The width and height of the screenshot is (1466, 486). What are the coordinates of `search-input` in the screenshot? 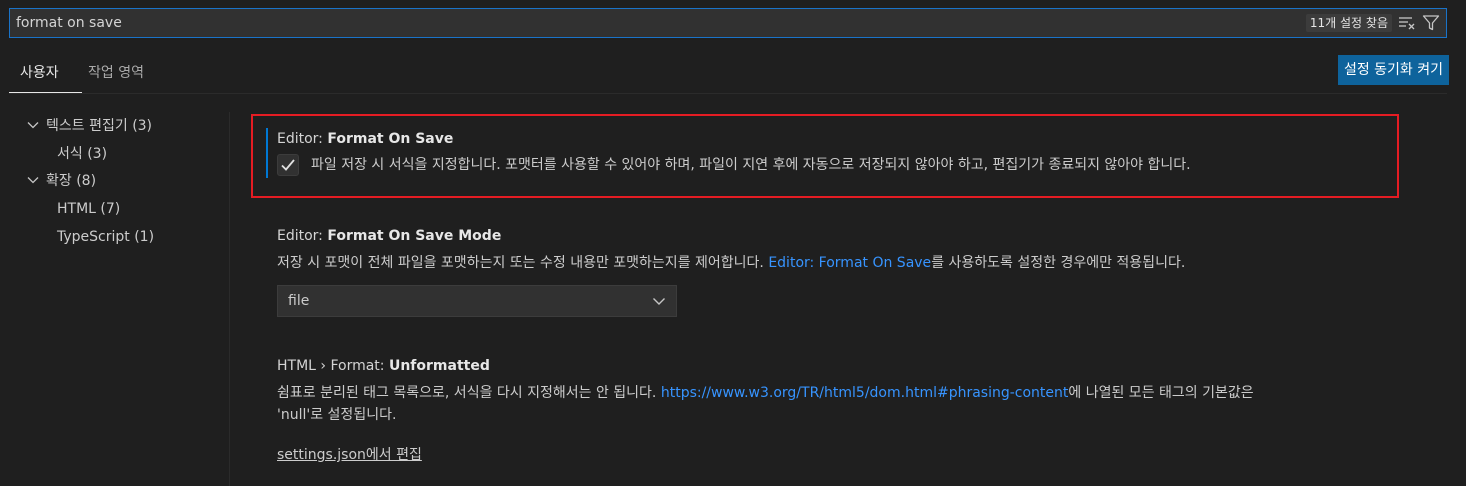 It's located at (616, 23).